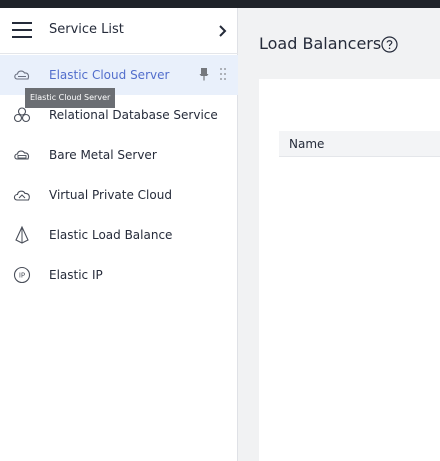 This screenshot has height=461, width=440. What do you see at coordinates (389, 44) in the screenshot?
I see `help-icon` at bounding box center [389, 44].